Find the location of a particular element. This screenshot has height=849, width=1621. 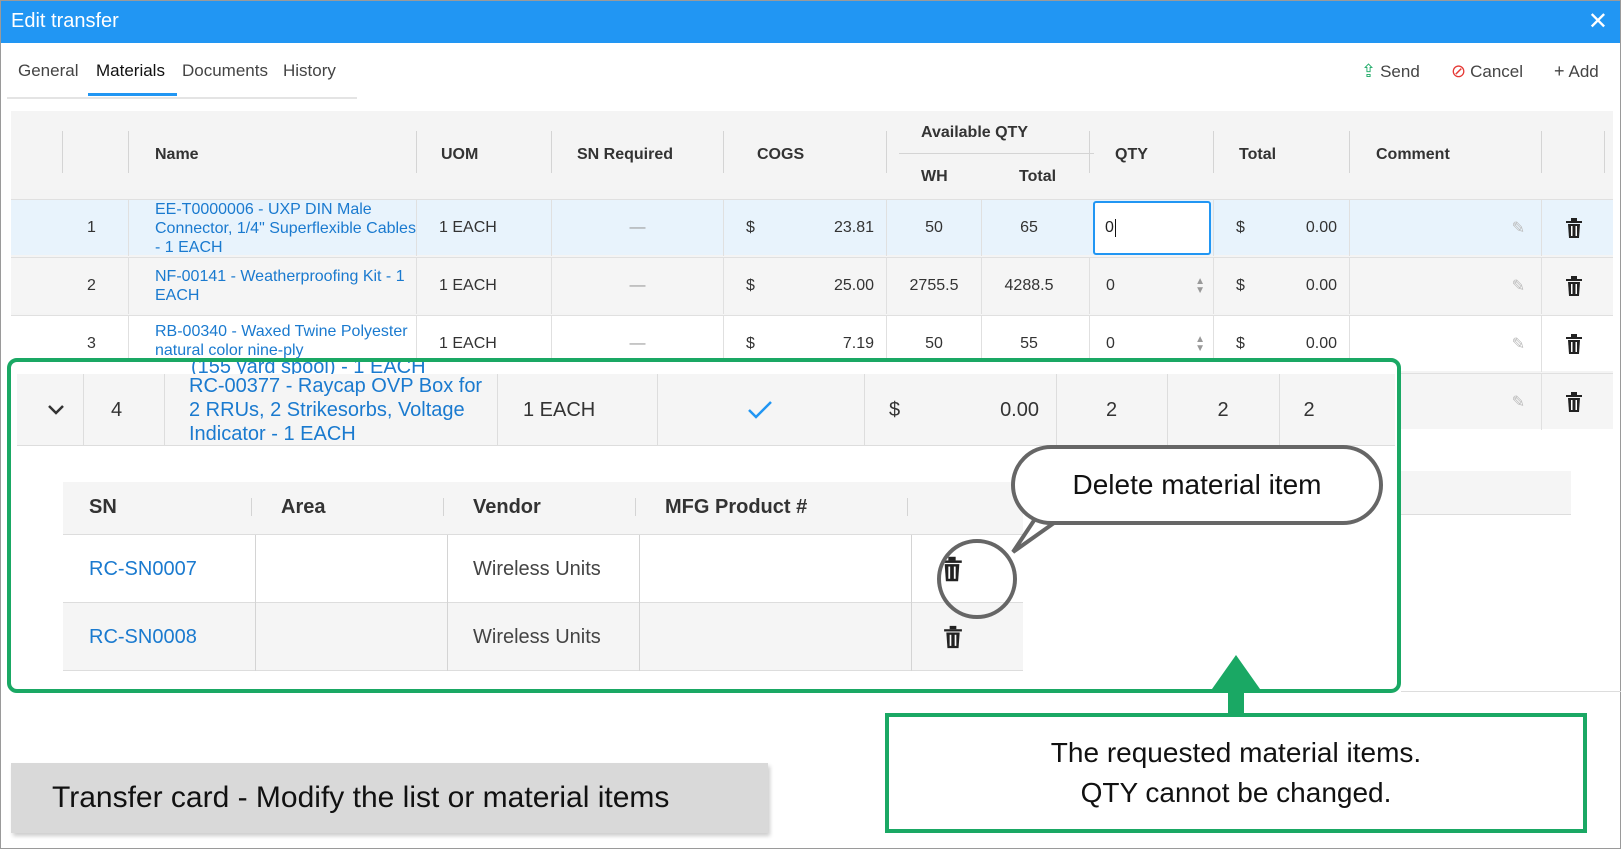

sub-table-header: SN Area Vendor MFG Product # is located at coordinates (543, 508).